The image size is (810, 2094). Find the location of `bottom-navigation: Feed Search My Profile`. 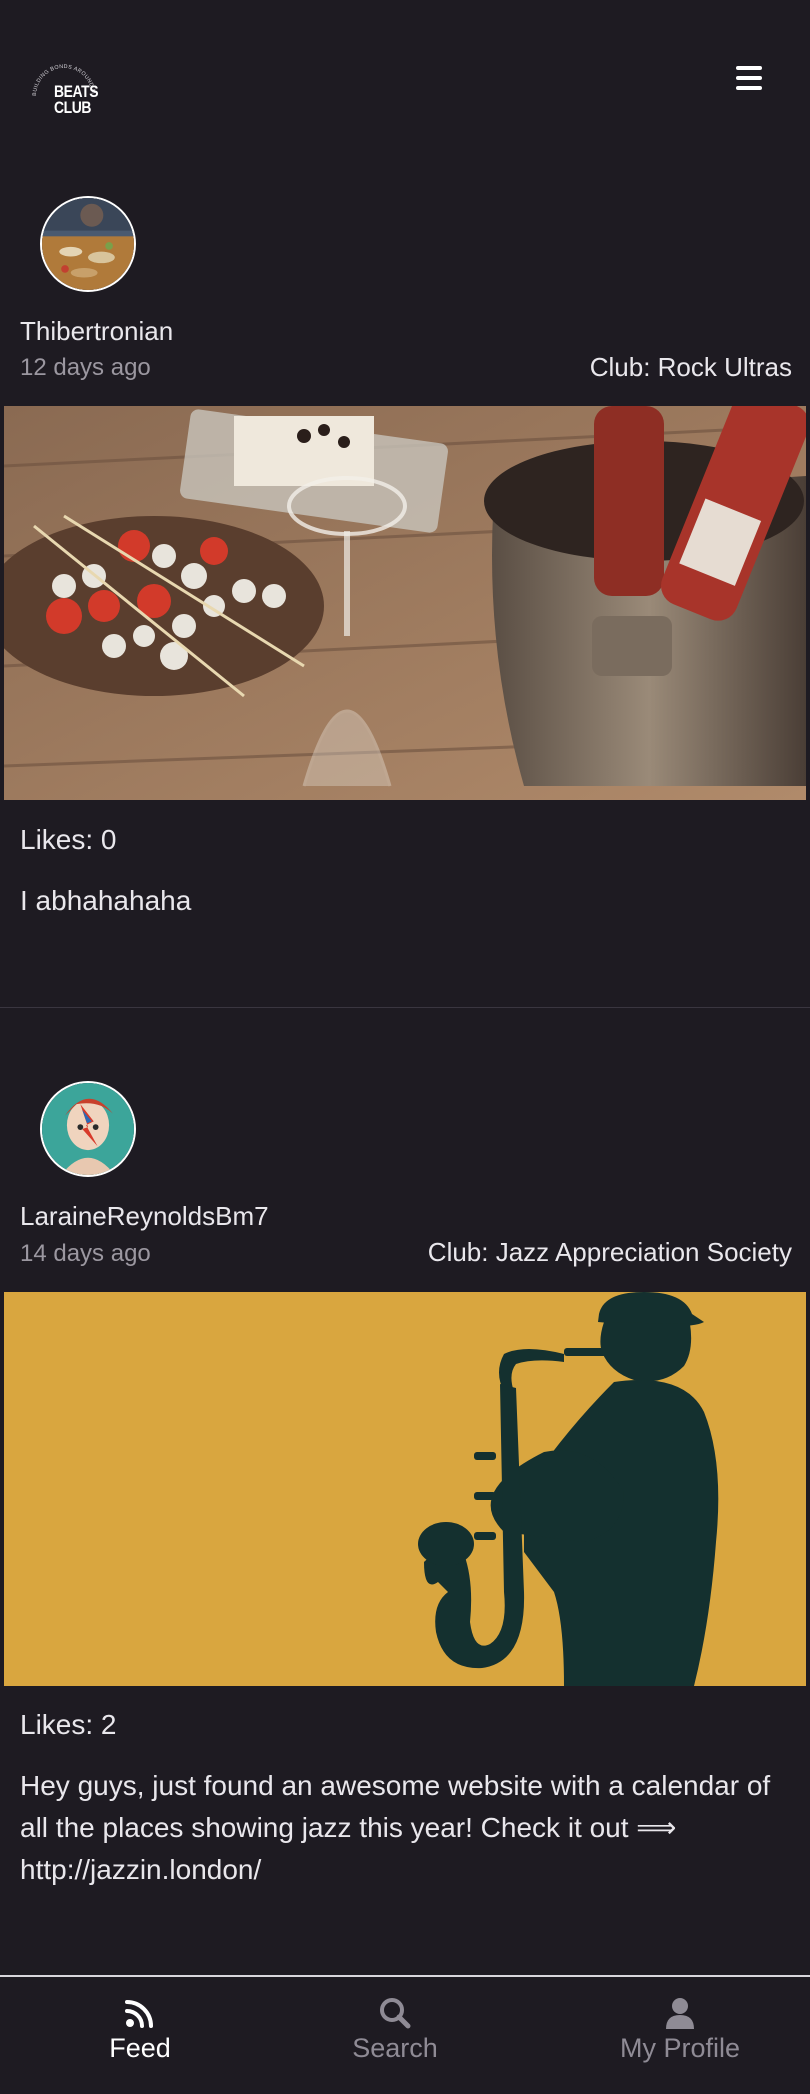

bottom-navigation: Feed Search My Profile is located at coordinates (405, 2034).